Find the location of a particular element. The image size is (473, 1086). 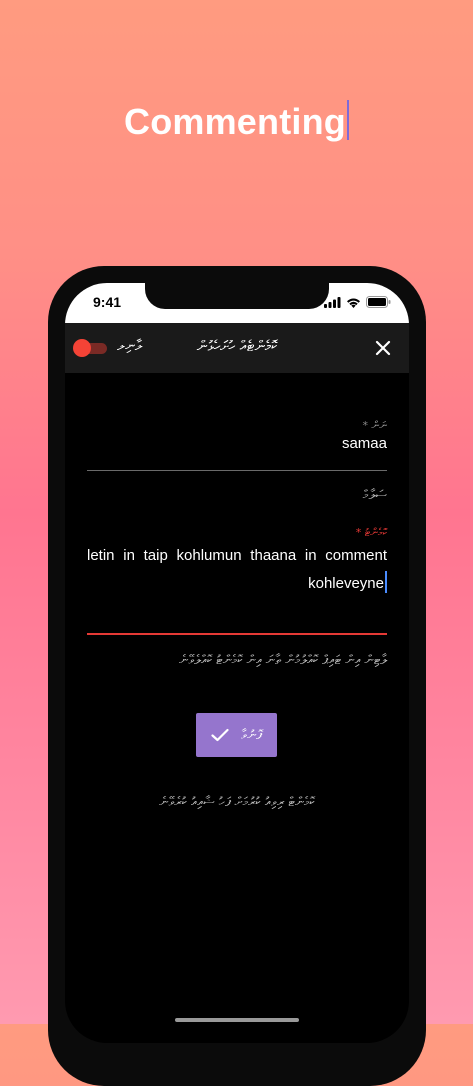

status-icons is located at coordinates (357, 302).